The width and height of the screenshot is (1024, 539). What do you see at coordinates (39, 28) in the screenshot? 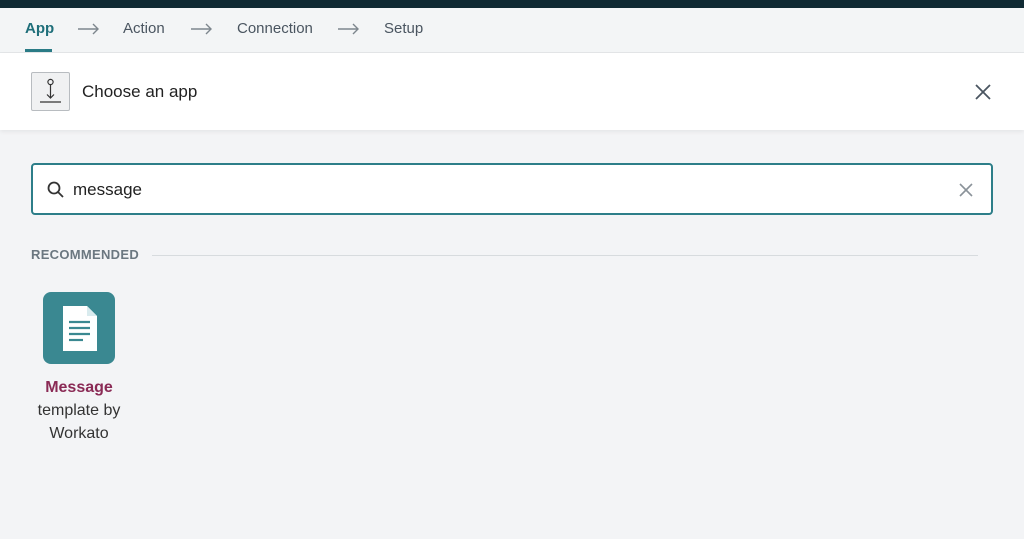
I see `step-app: App` at bounding box center [39, 28].